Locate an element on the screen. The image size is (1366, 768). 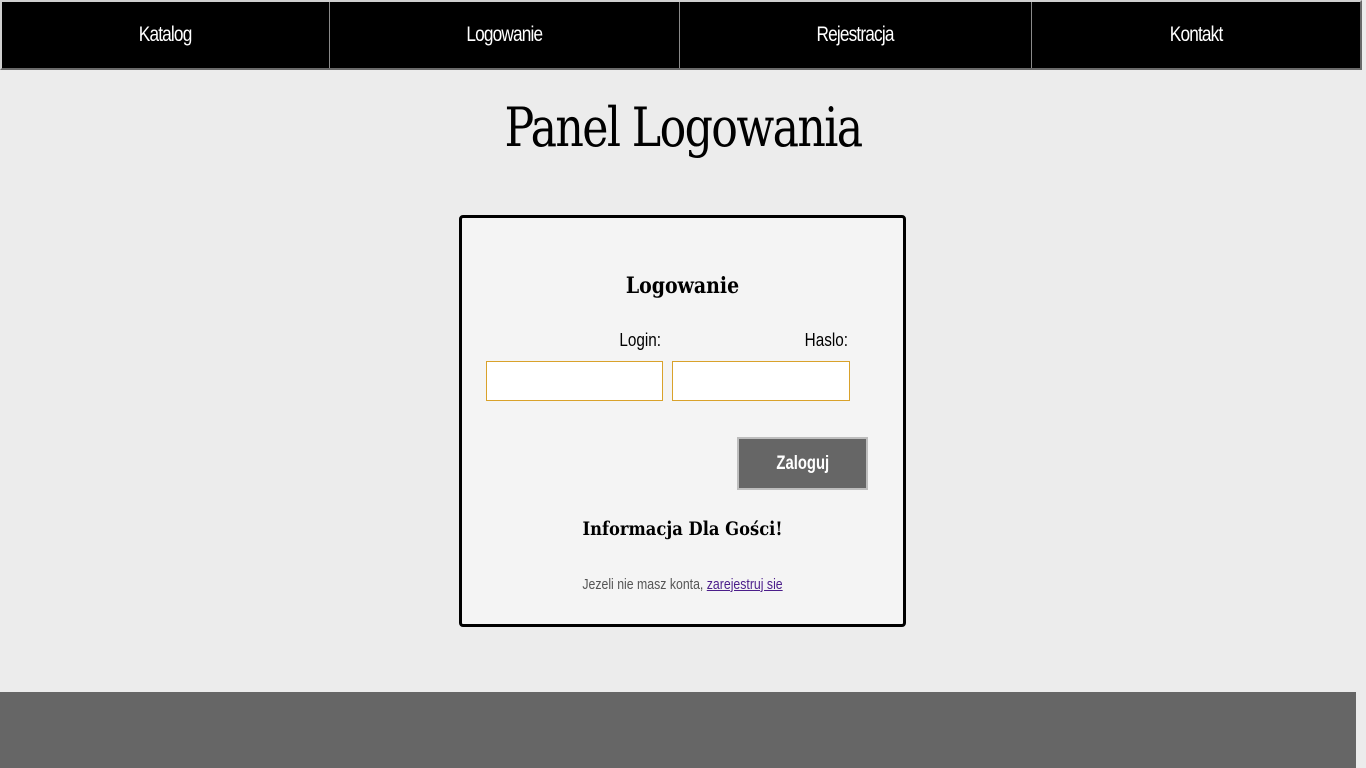
top-navigation: Katalog Logowanie Rejestracja Kontakt is located at coordinates (681, 35).